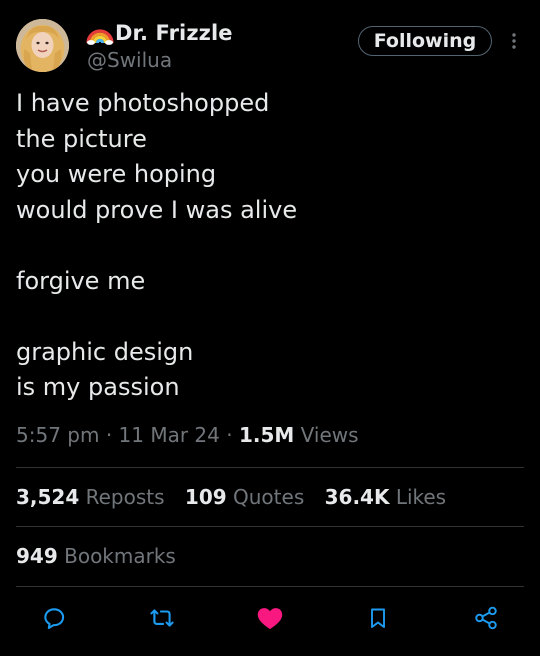 The height and width of the screenshot is (656, 540). I want to click on reposts-count: 3,524, so click(48, 497).